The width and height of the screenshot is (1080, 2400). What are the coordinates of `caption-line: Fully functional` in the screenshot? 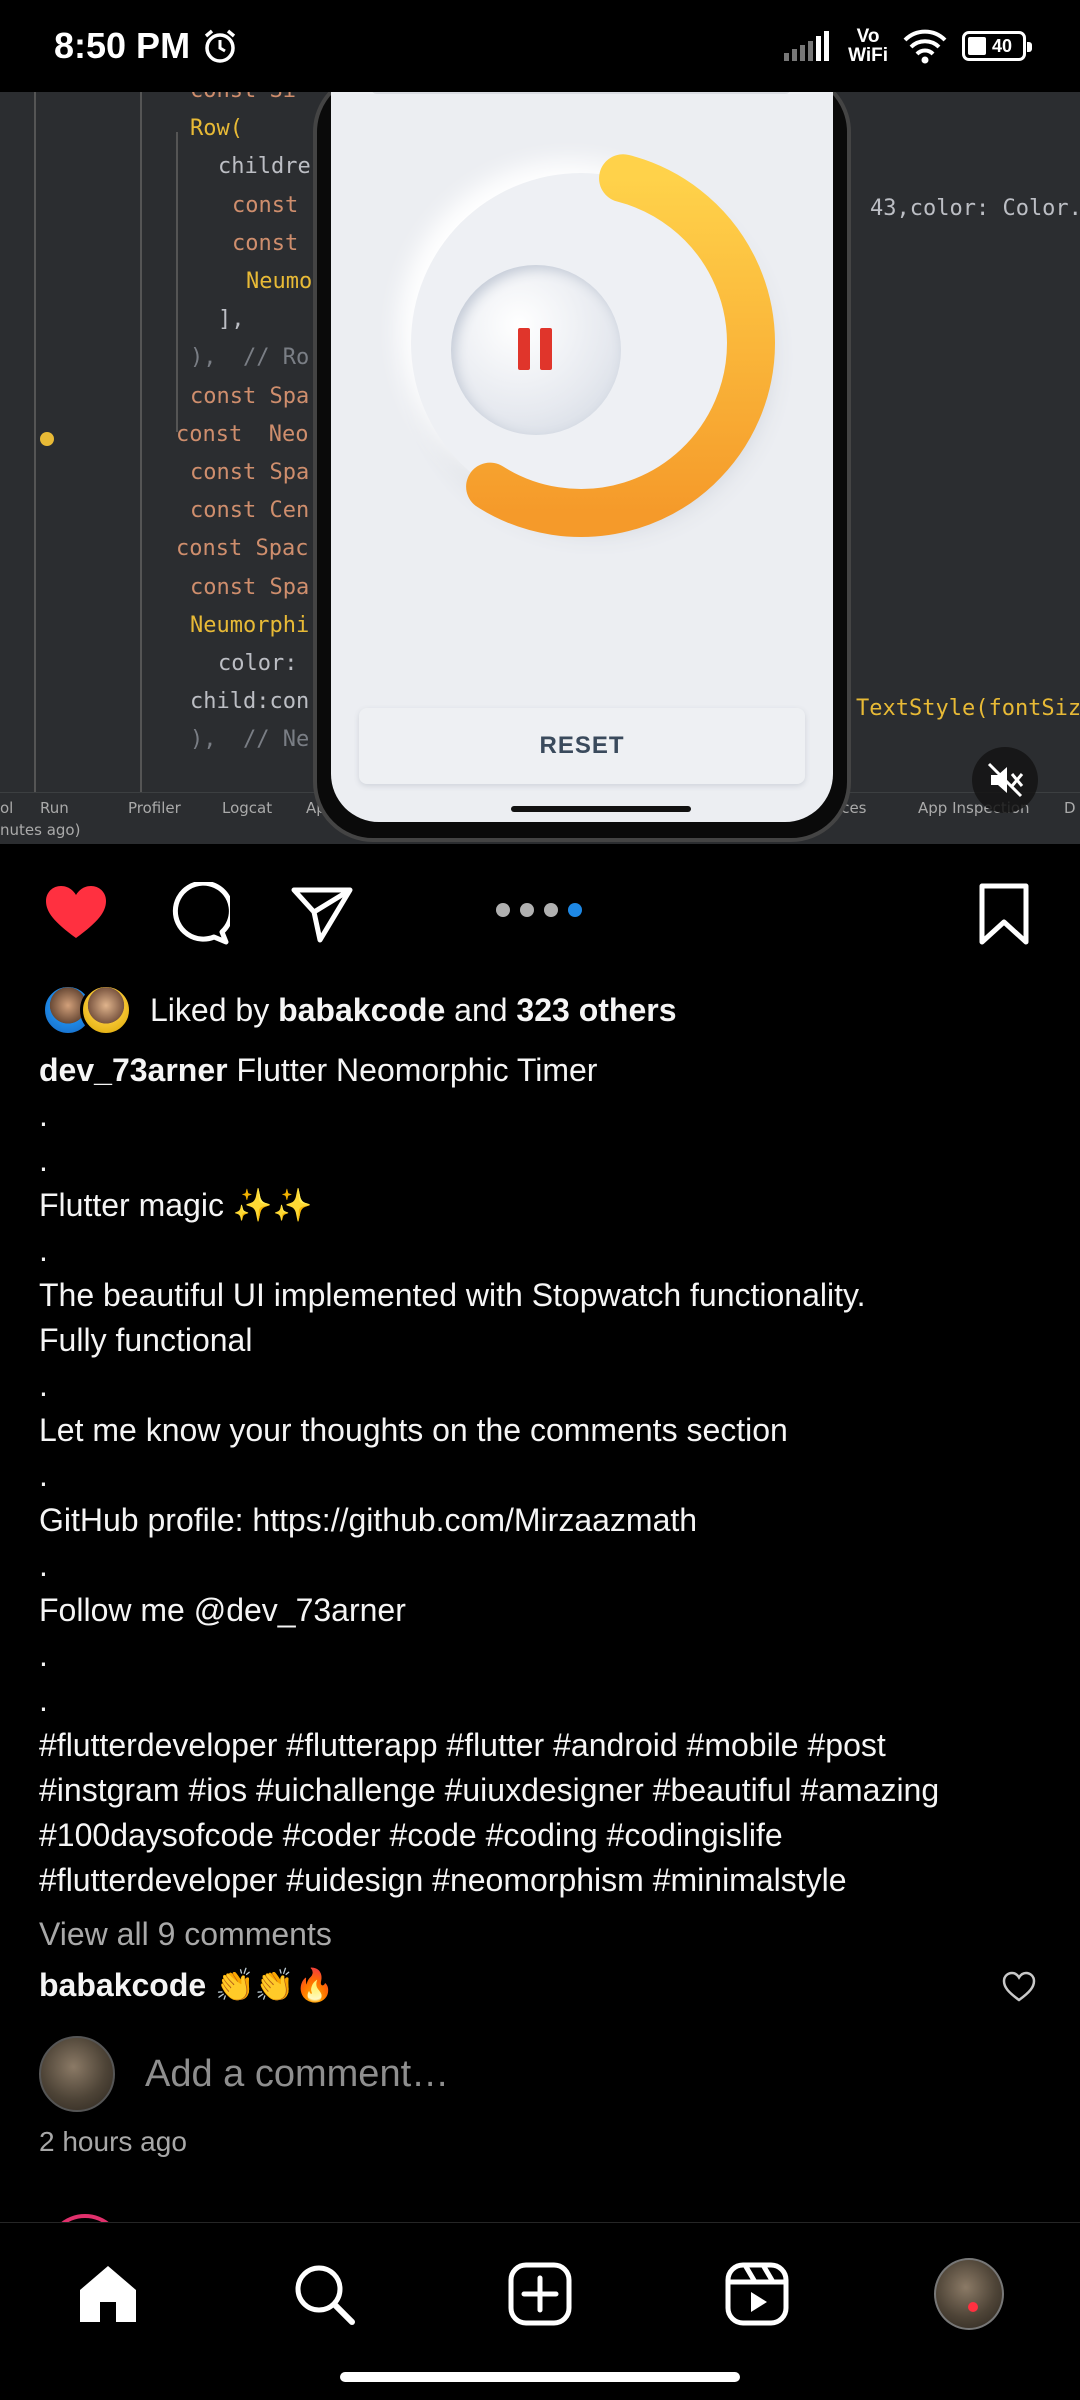 It's located at (146, 1340).